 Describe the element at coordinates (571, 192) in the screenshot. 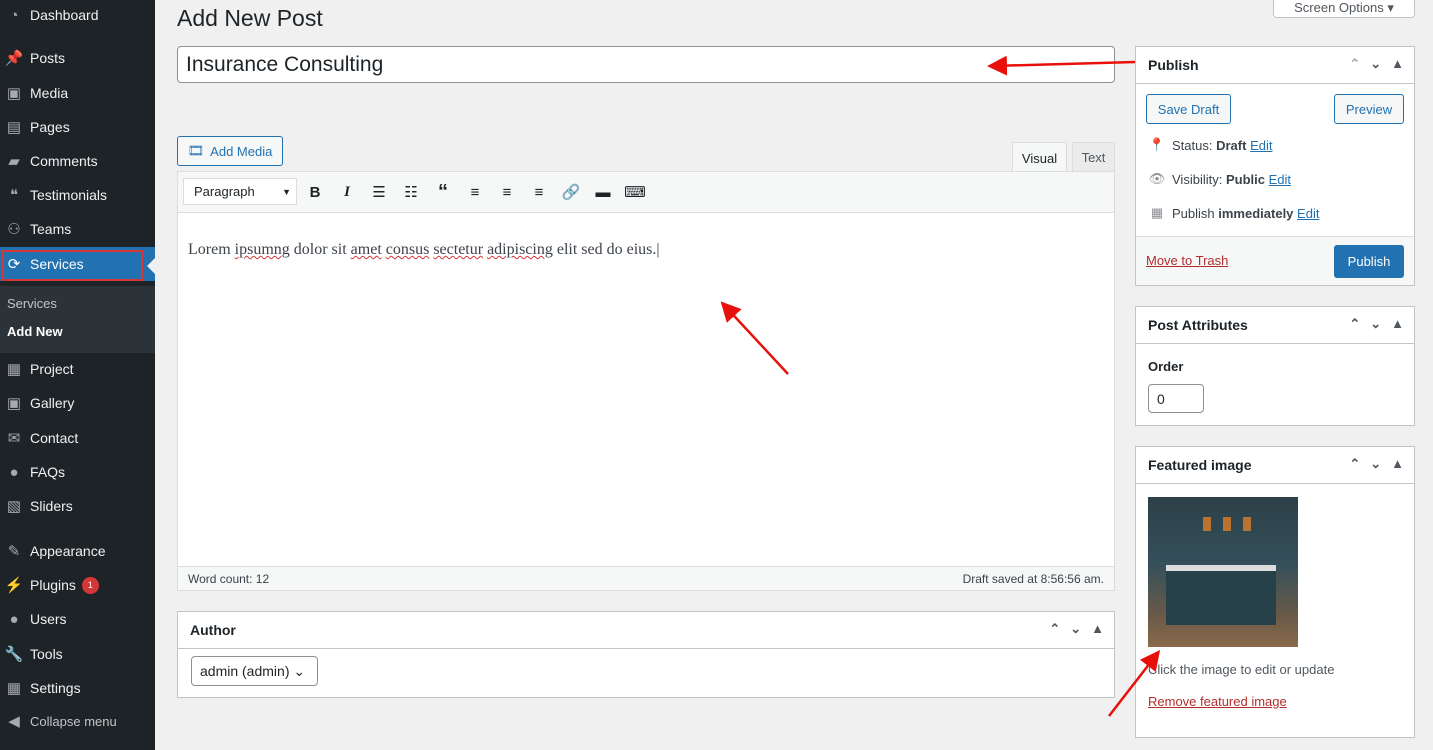

I see `link-icon: 🔗` at that location.